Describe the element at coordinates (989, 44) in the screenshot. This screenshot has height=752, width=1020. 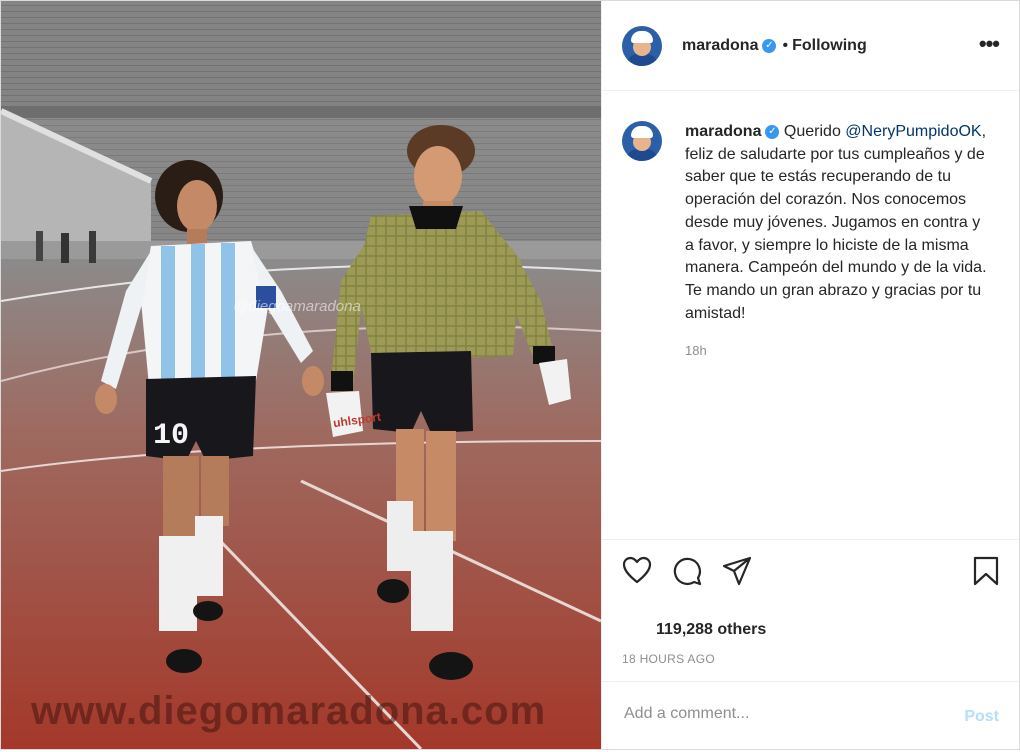
I see `more-options-icon: •••` at that location.